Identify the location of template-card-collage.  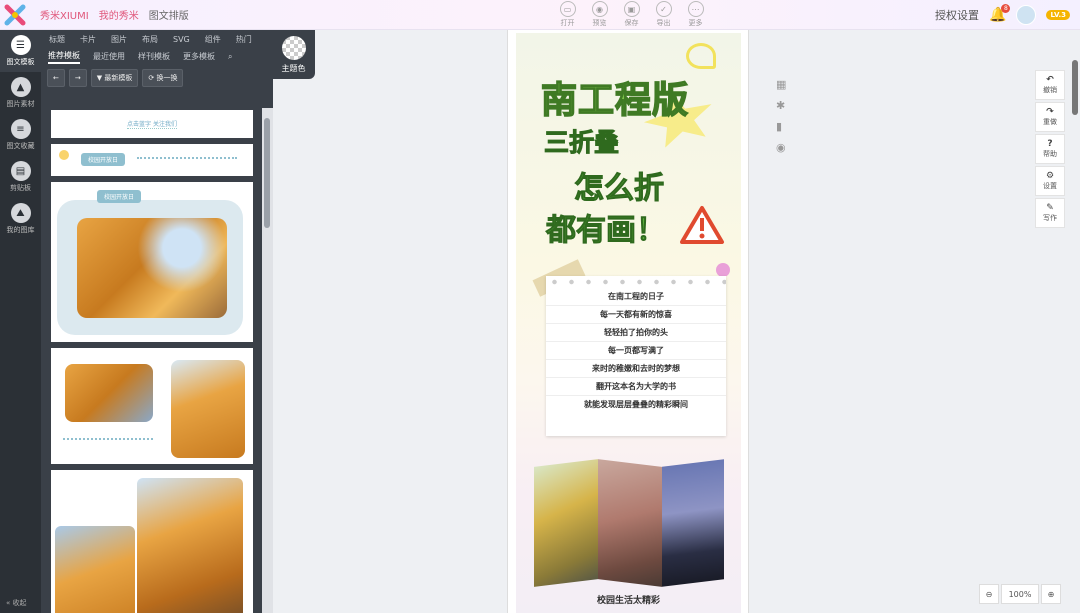
(152, 541).